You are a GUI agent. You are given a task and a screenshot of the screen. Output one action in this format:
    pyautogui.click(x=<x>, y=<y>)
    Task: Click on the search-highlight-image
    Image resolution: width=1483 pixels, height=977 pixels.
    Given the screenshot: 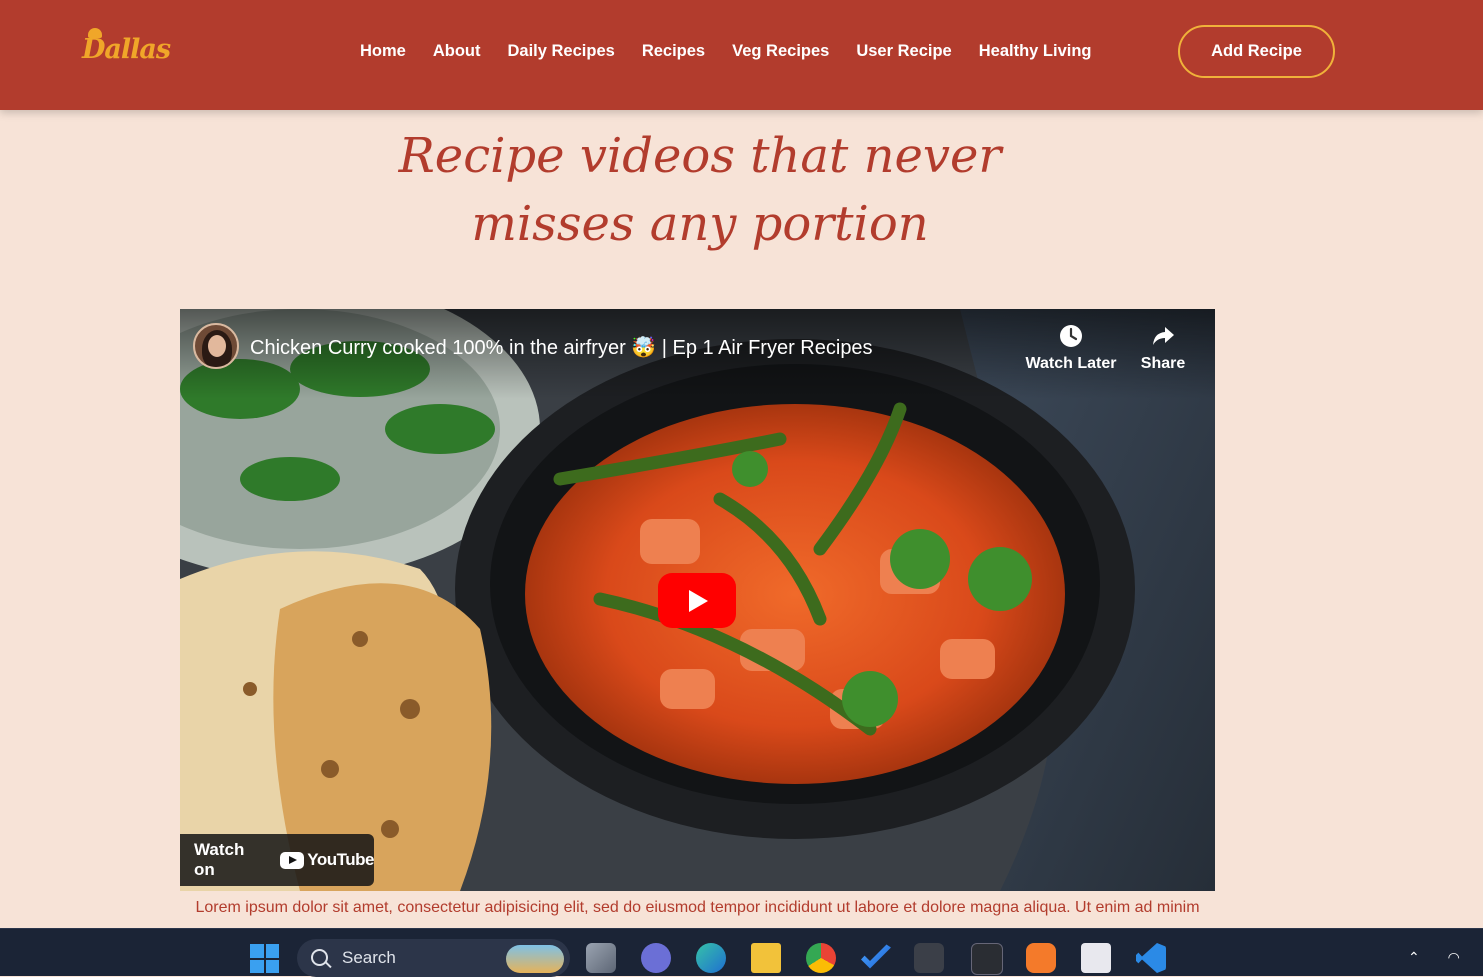 What is the action you would take?
    pyautogui.click(x=535, y=959)
    